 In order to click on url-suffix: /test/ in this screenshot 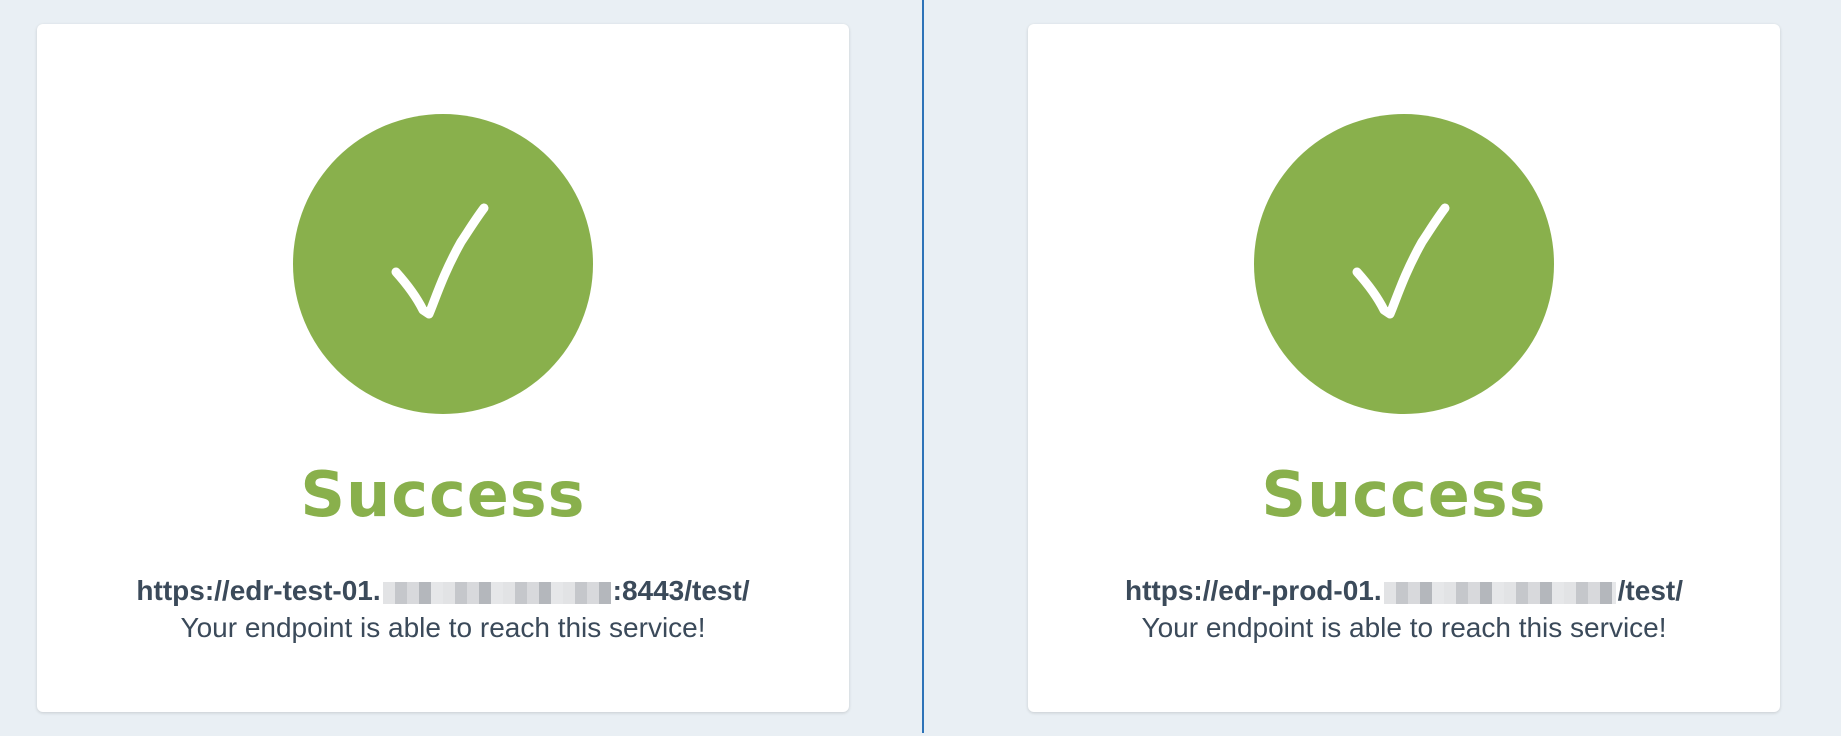, I will do `click(1650, 590)`.